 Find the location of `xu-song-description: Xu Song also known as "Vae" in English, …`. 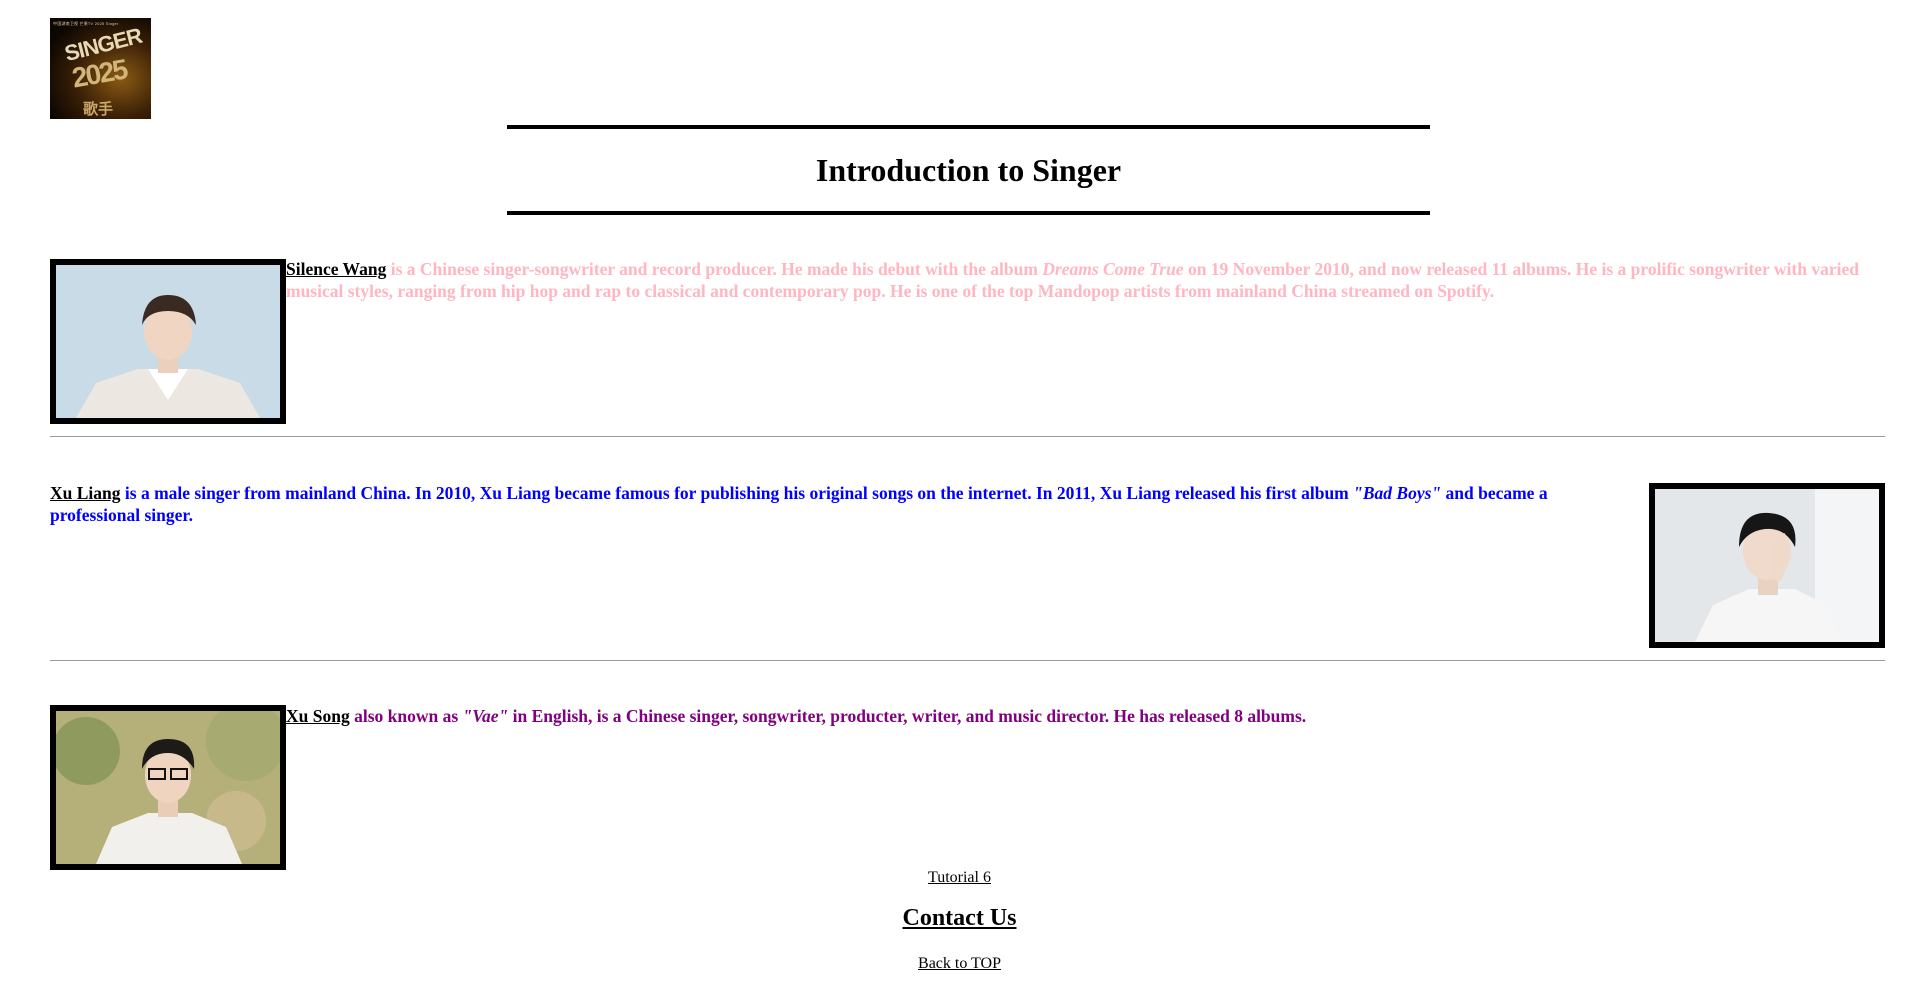

xu-song-description: Xu Song also known as "Vae" in English, … is located at coordinates (1086, 716).